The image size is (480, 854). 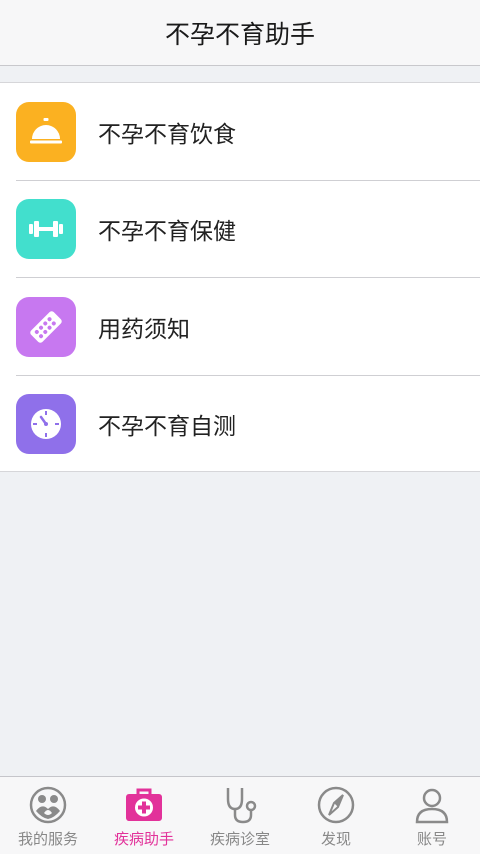 I want to click on tab-disease-assistant: 疾病助手, so click(x=144, y=815).